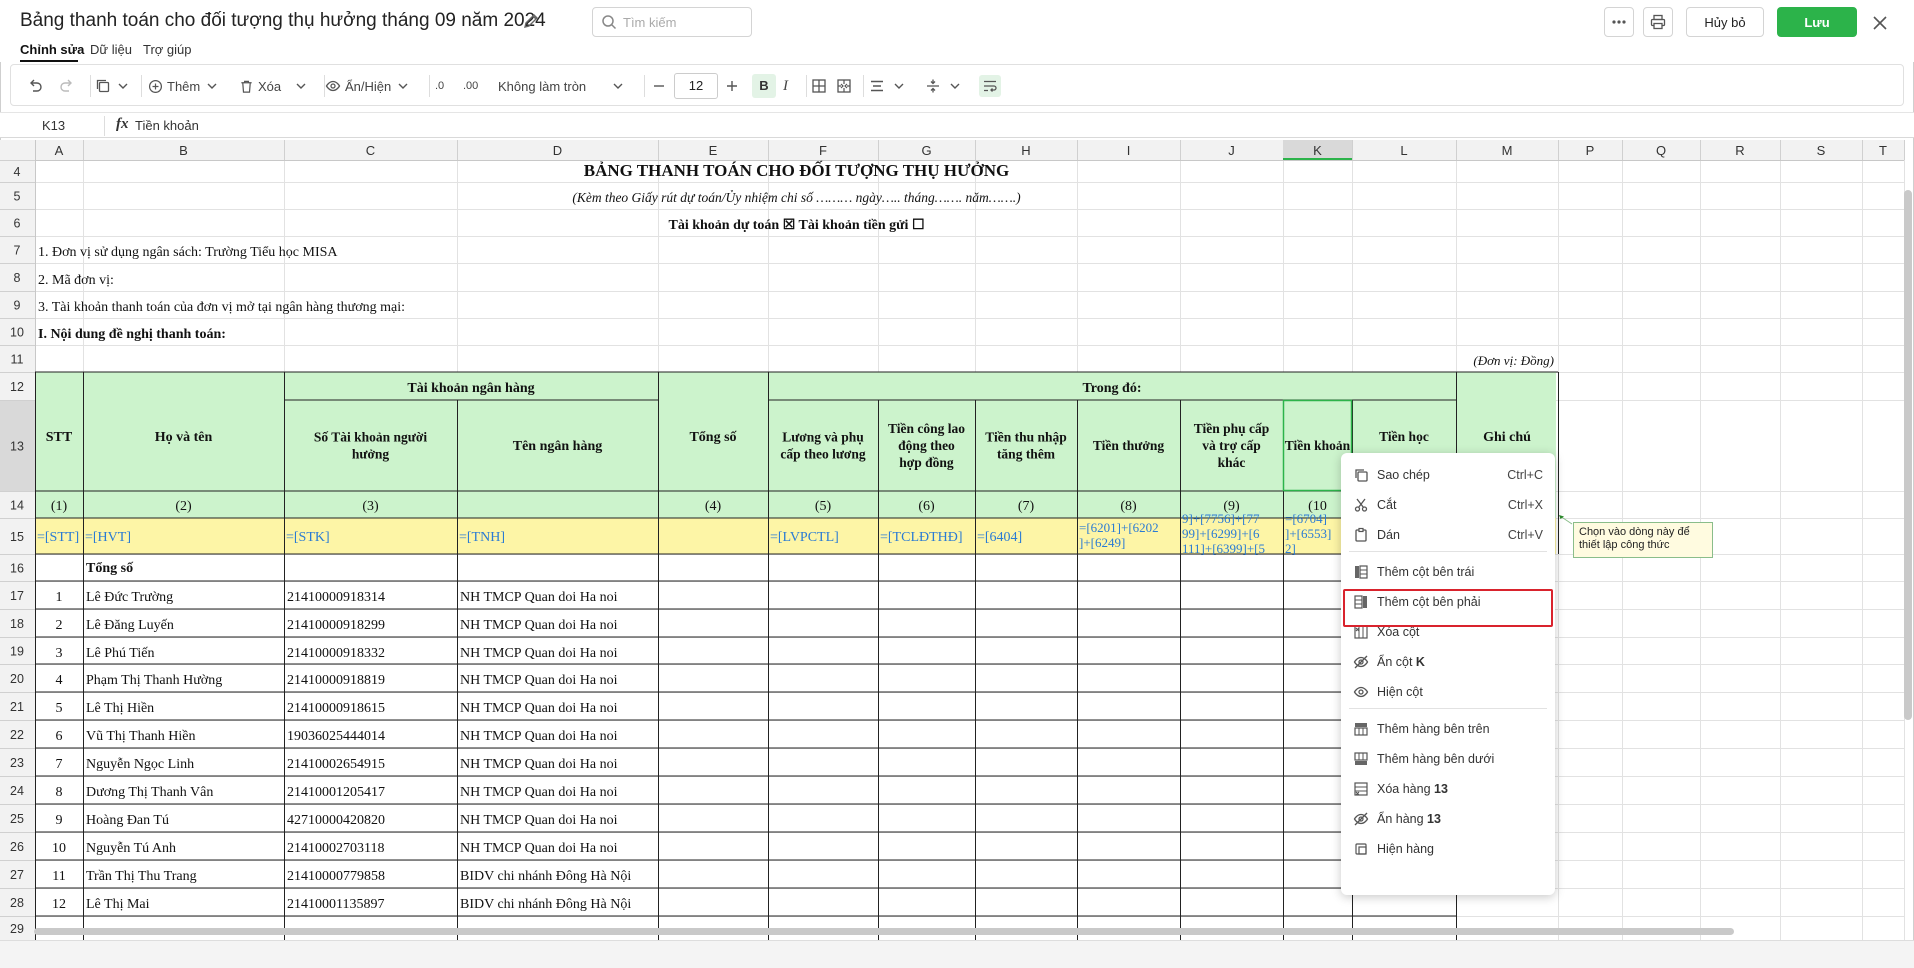 Image resolution: width=1914 pixels, height=968 pixels. I want to click on plus-circle-icon, so click(155, 86).